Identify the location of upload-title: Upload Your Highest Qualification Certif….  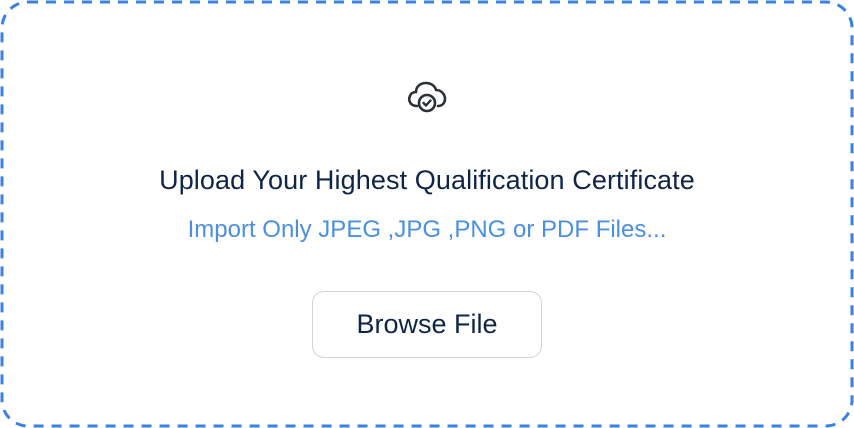
(427, 180).